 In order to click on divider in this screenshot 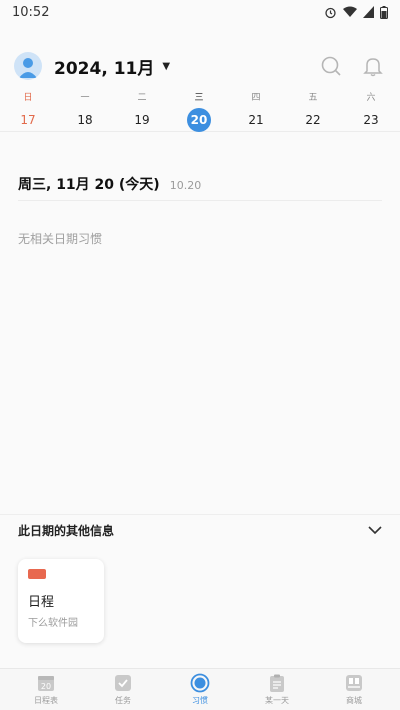, I will do `click(200, 200)`.